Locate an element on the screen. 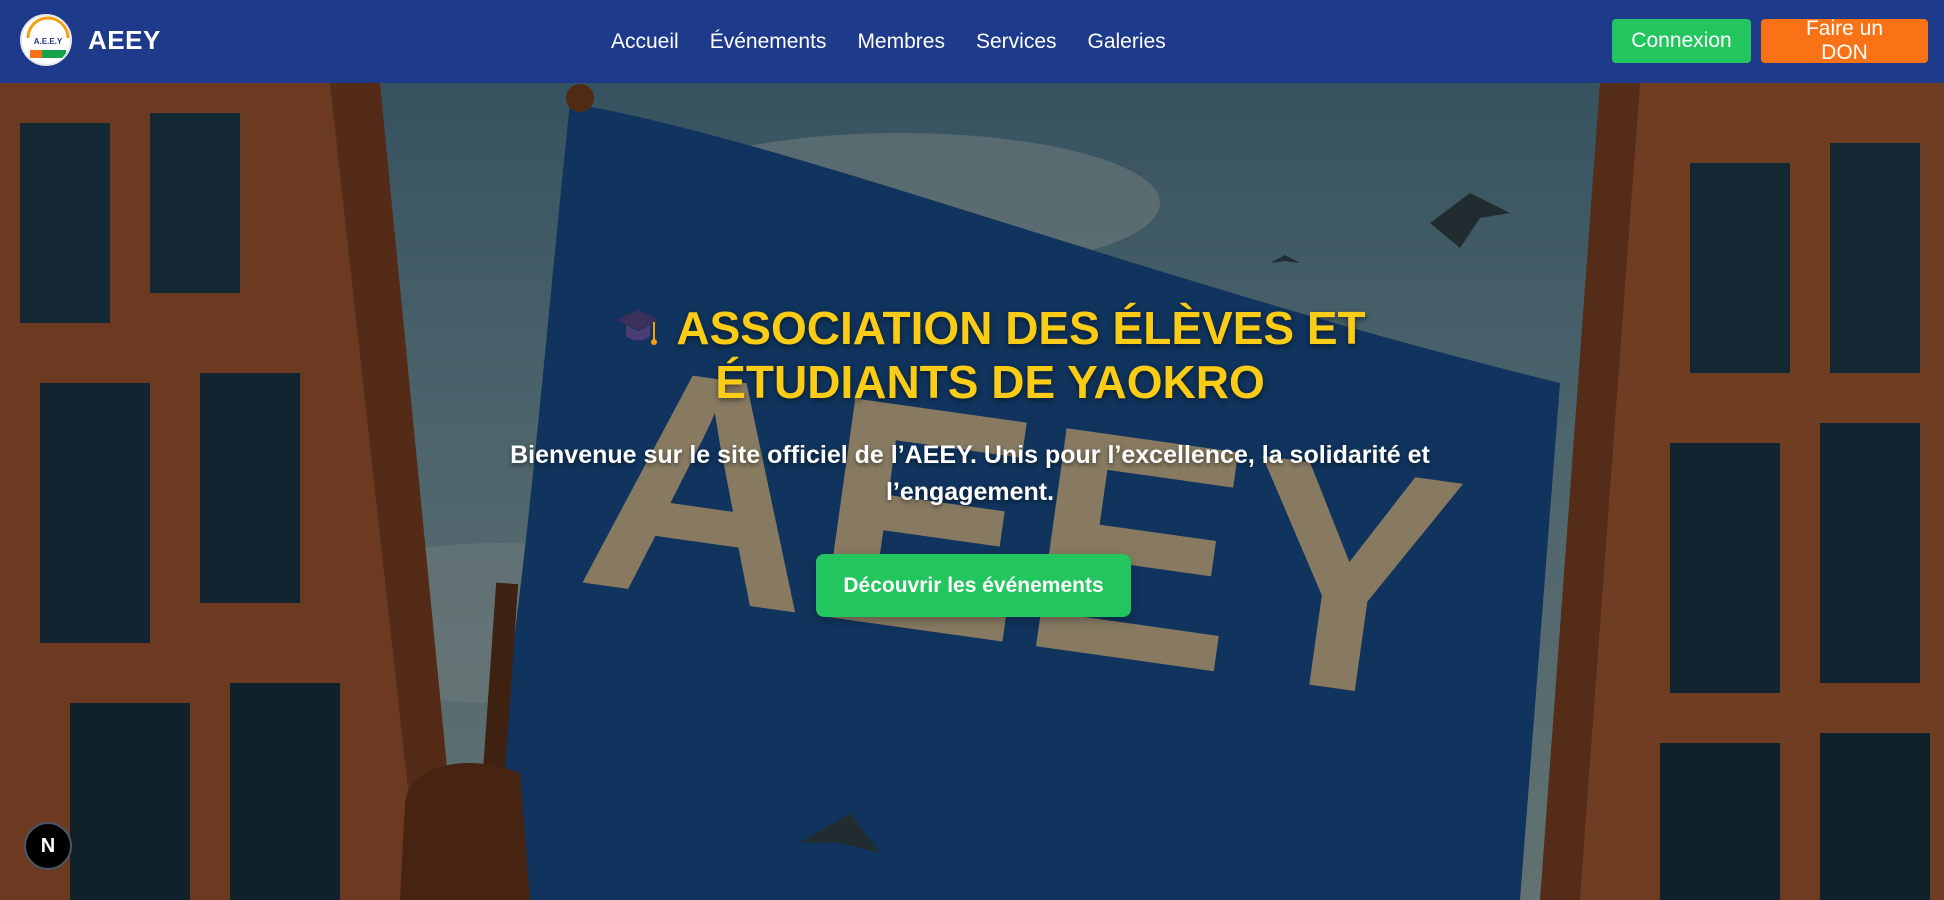 This screenshot has height=900, width=1944. aeey-logo: A.E.E.Y is located at coordinates (46, 40).